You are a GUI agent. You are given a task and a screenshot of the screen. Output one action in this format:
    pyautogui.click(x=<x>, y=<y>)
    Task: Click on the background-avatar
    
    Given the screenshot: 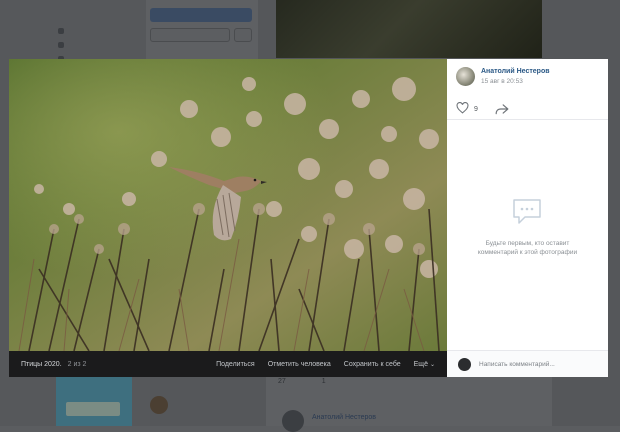 What is the action you would take?
    pyautogui.click(x=293, y=421)
    